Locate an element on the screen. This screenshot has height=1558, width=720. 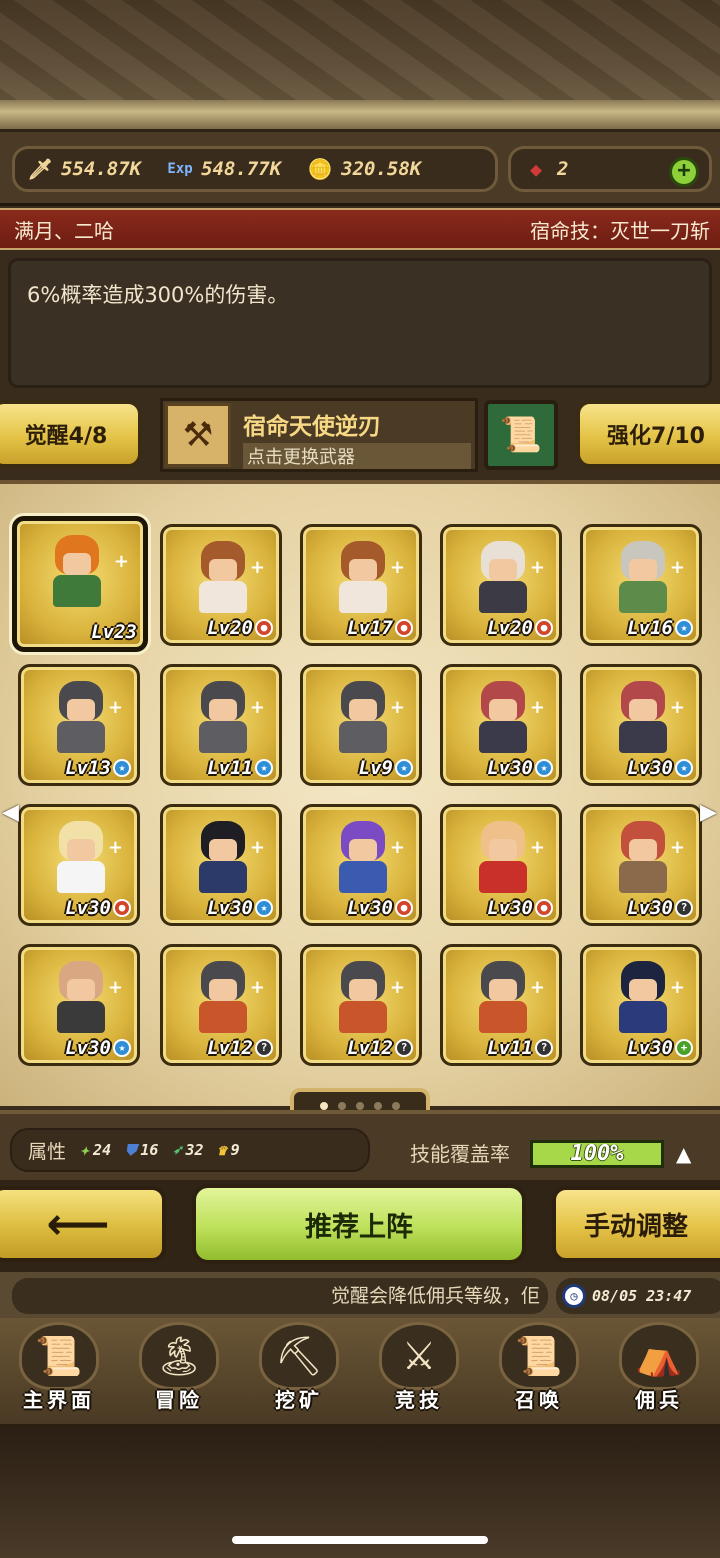
hero-level: Lv12? is located at coordinates (380, 1048).